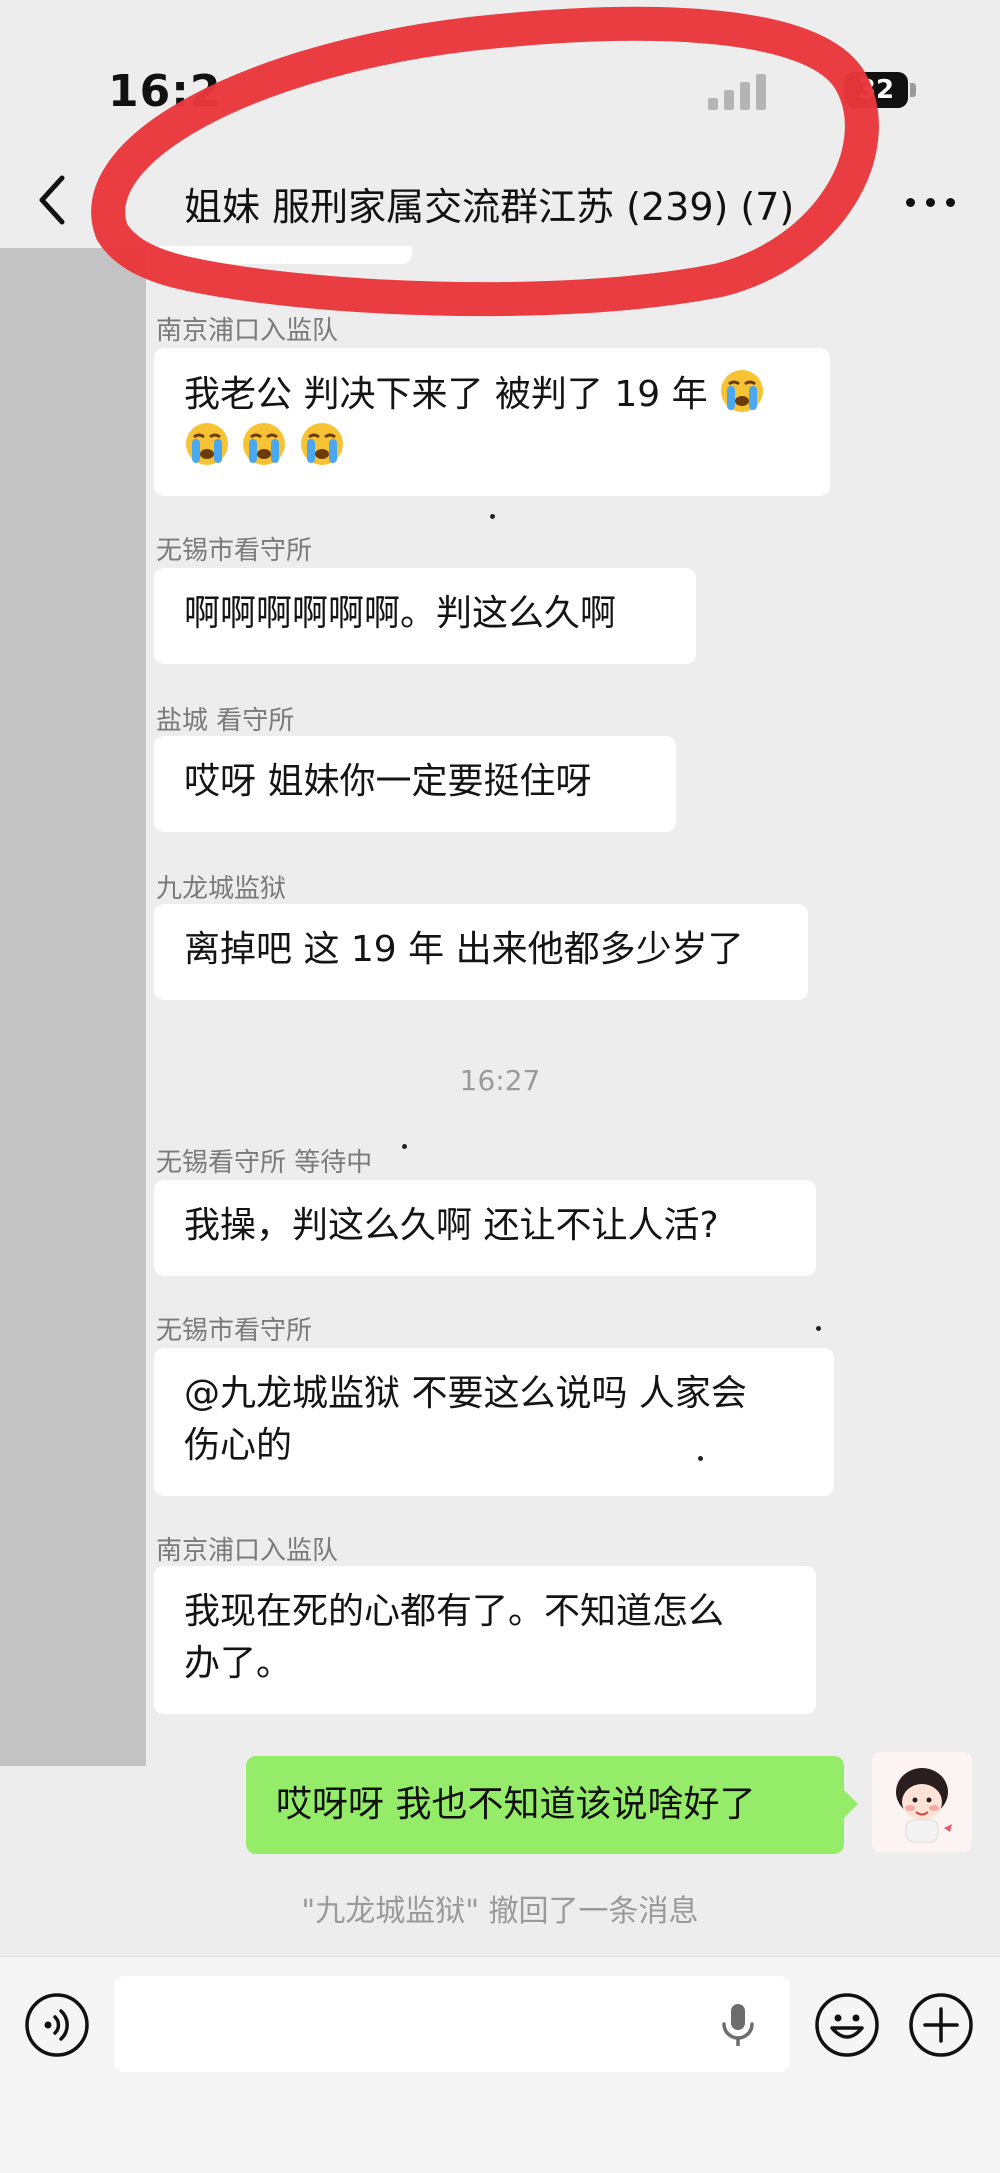 The image size is (1000, 2173). Describe the element at coordinates (876, 90) in the screenshot. I see `battery-level: 32` at that location.